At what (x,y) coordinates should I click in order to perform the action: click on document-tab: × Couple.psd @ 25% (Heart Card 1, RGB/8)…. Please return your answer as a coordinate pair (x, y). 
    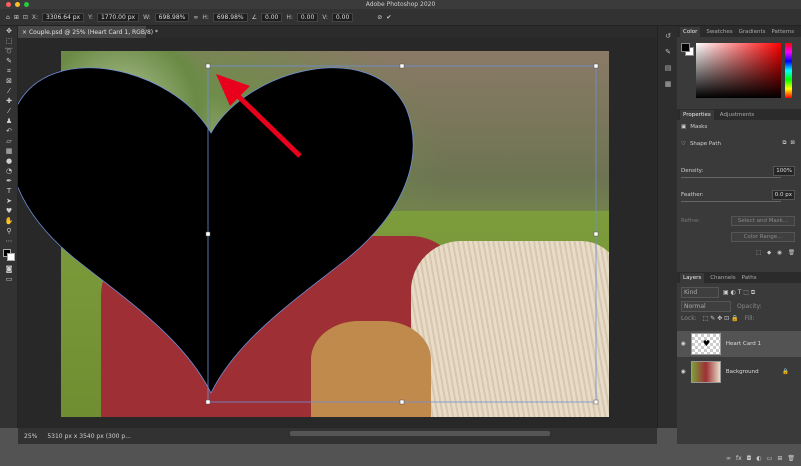
    Looking at the image, I should click on (88, 32).